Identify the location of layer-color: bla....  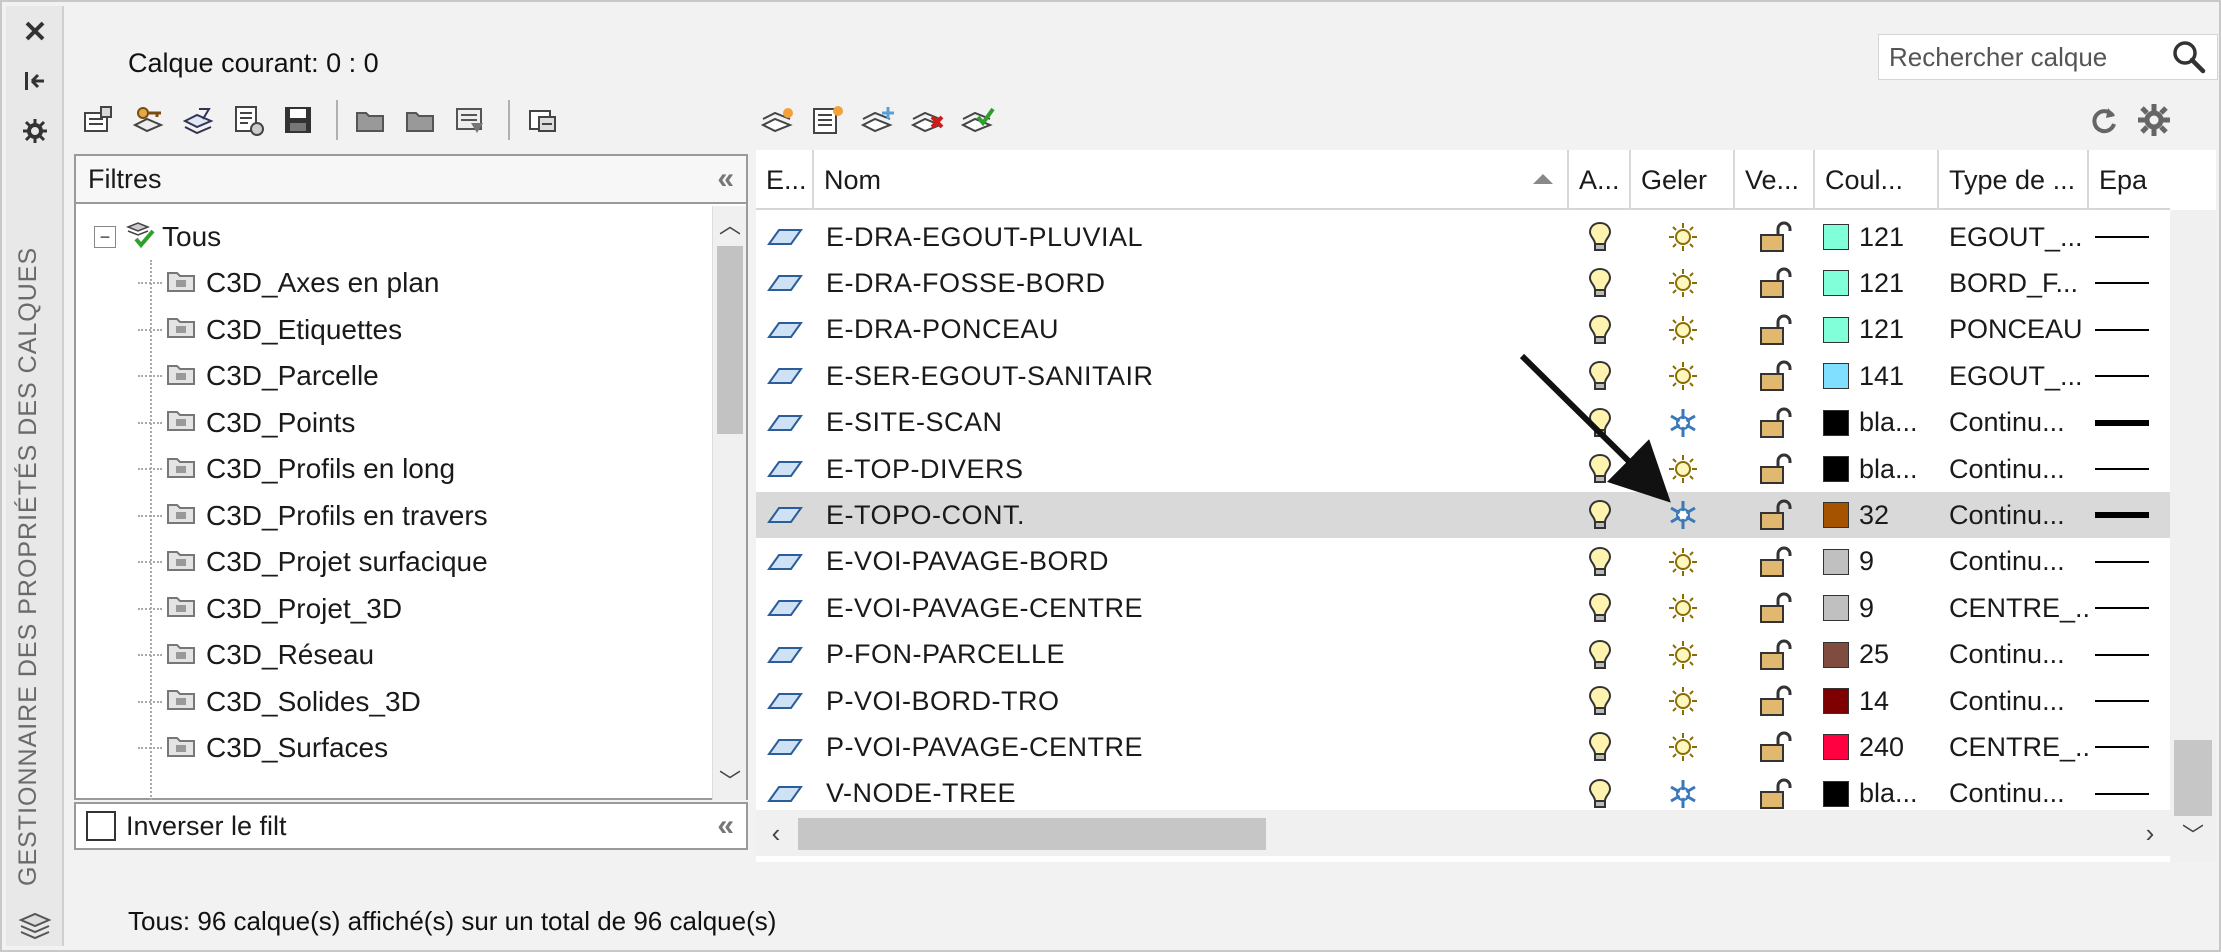
(1877, 469).